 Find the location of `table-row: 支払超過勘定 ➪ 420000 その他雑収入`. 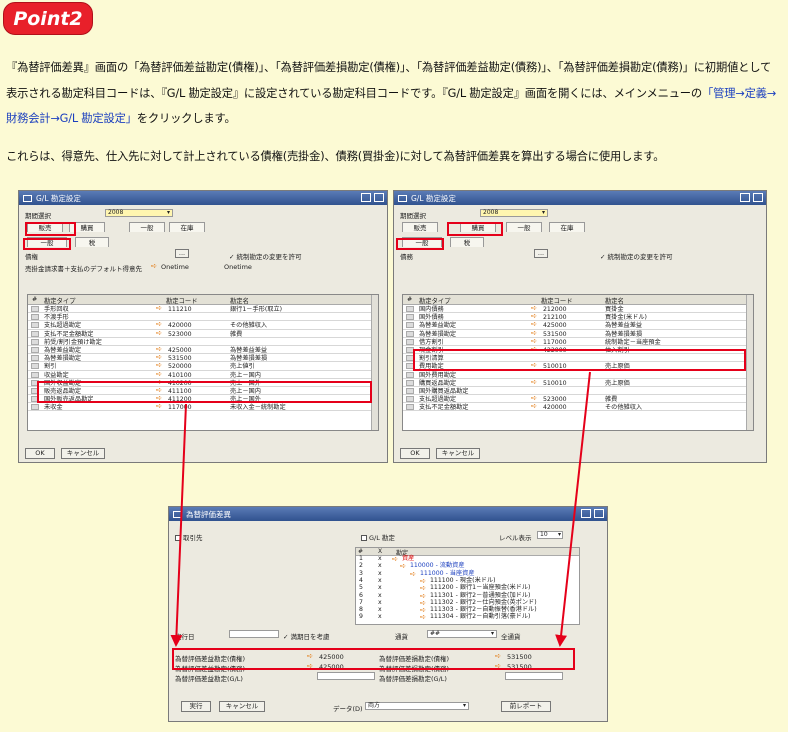

table-row: 支払超過勘定 ➪ 420000 その他雑収入 is located at coordinates (203, 325).